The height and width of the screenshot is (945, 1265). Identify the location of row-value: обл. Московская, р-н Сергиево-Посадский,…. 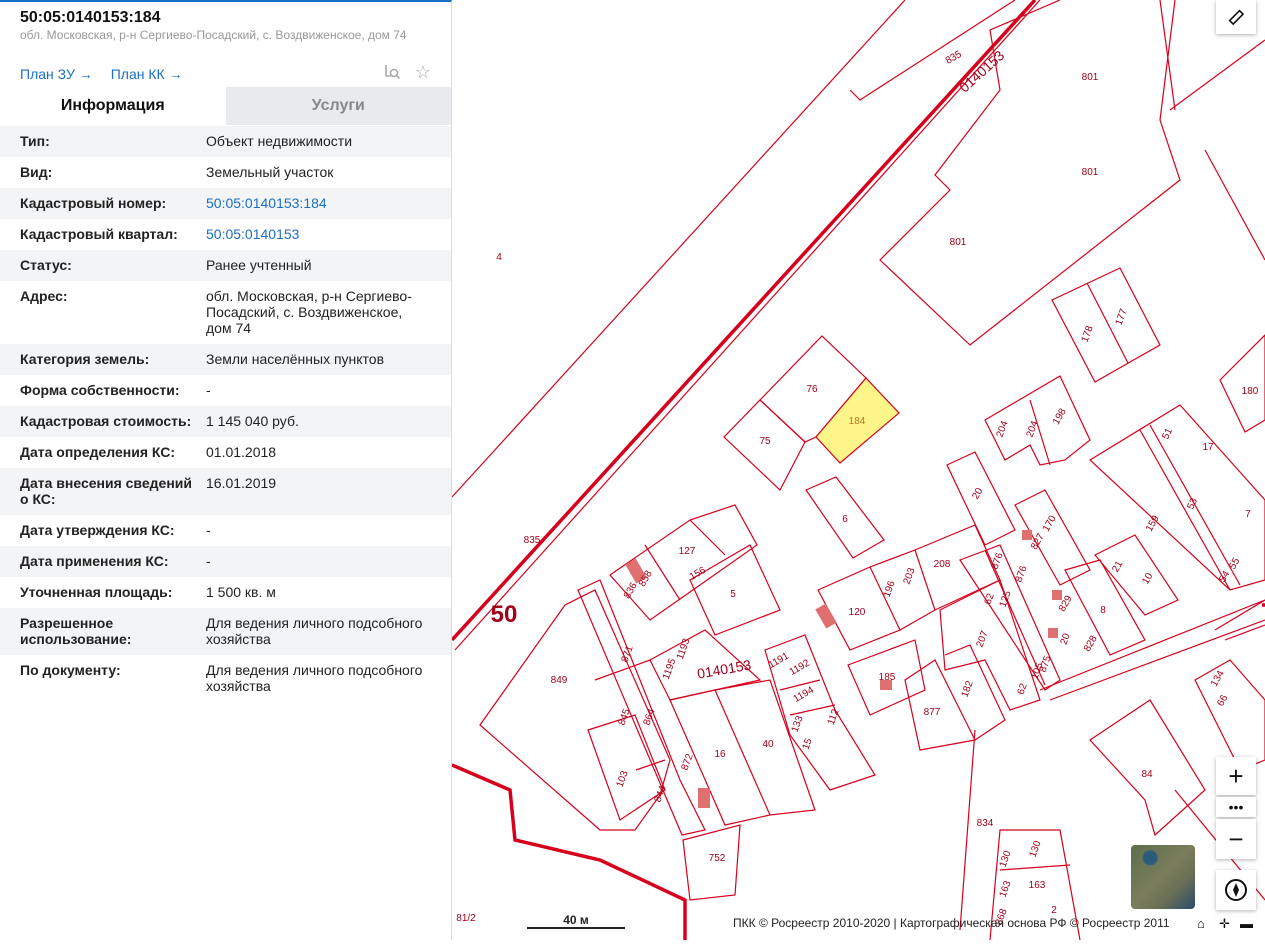
(309, 312).